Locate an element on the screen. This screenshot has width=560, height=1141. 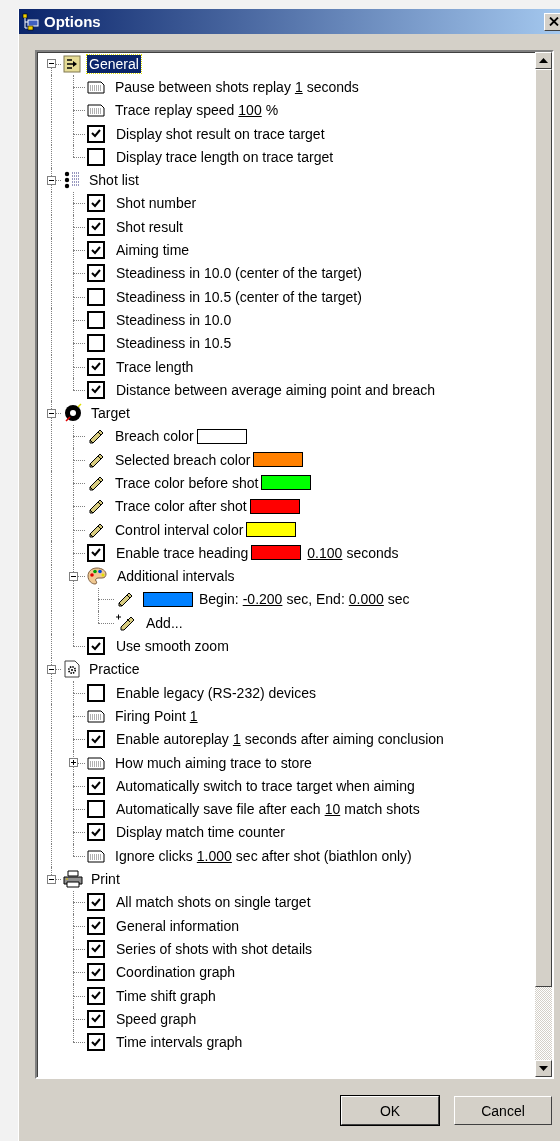
close-icon is located at coordinates (554, 21).